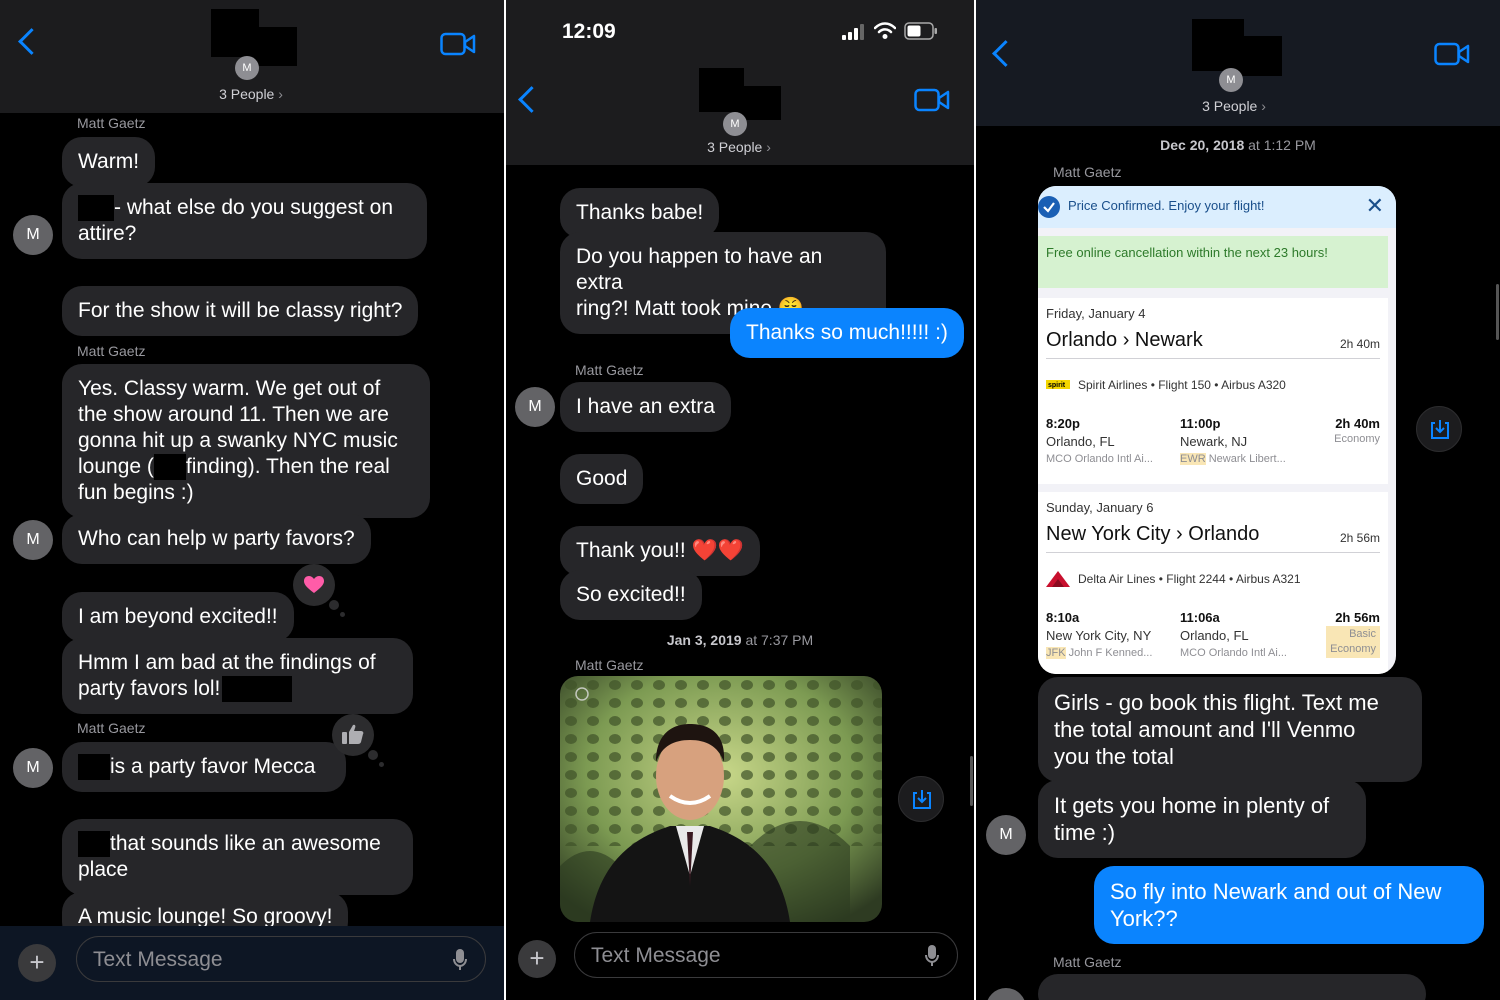  I want to click on compose-bar: + Text Message, so click(252, 963).